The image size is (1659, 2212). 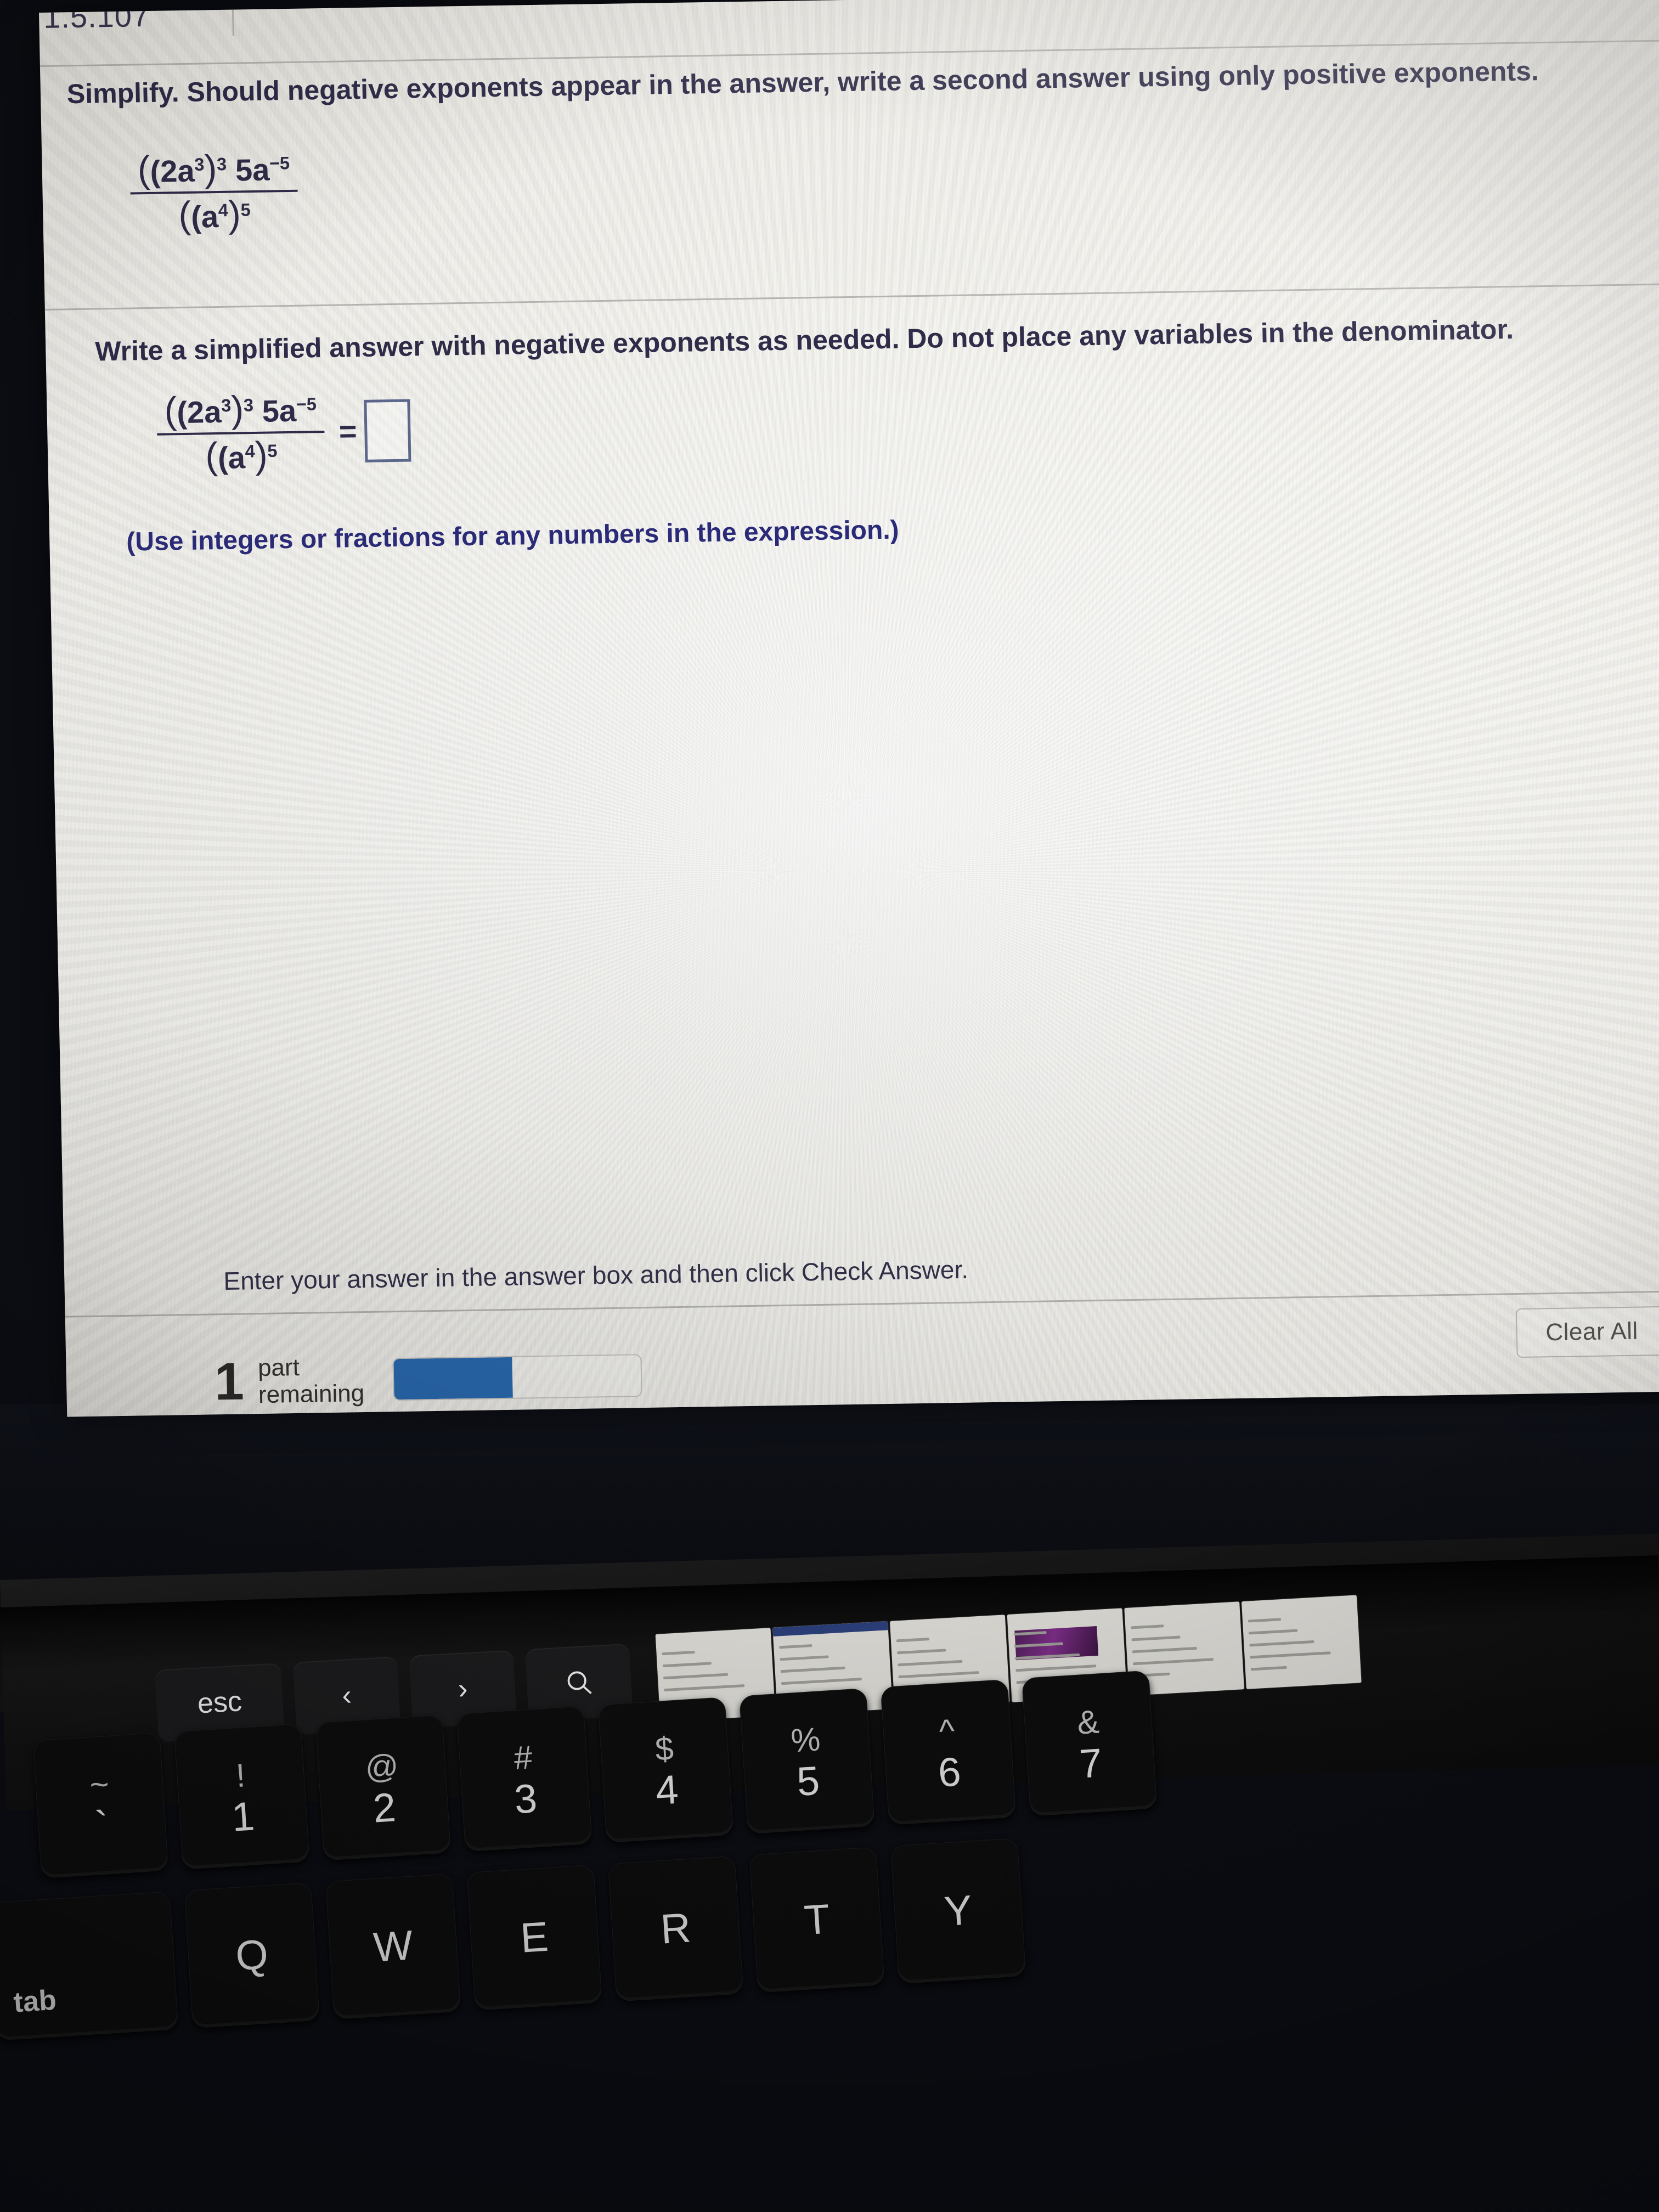 I want to click on answer-numerator: ((2a3)3 5a−5, so click(x=240, y=410).